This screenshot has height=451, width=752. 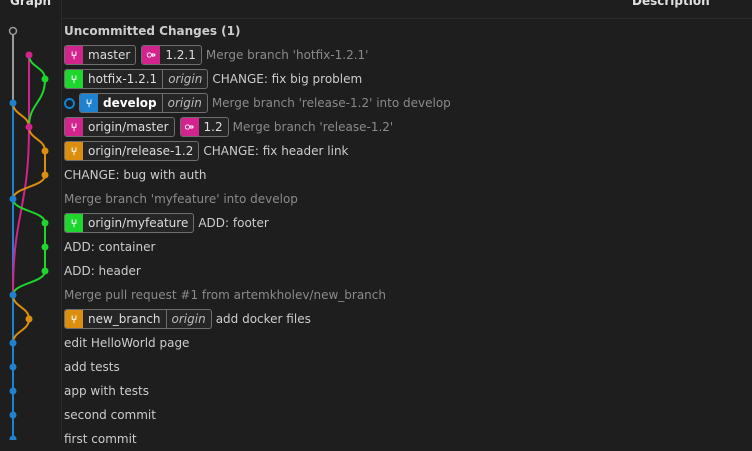 I want to click on tag-label: ⚩ 1.2, so click(x=204, y=127).